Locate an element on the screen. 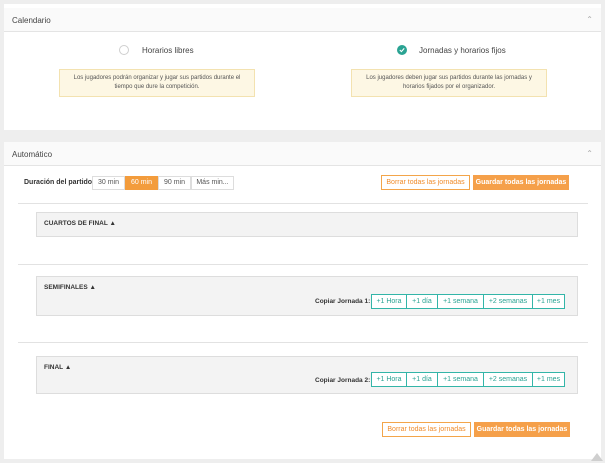  copy-j1-plus-hour: +1 Hora is located at coordinates (389, 301).